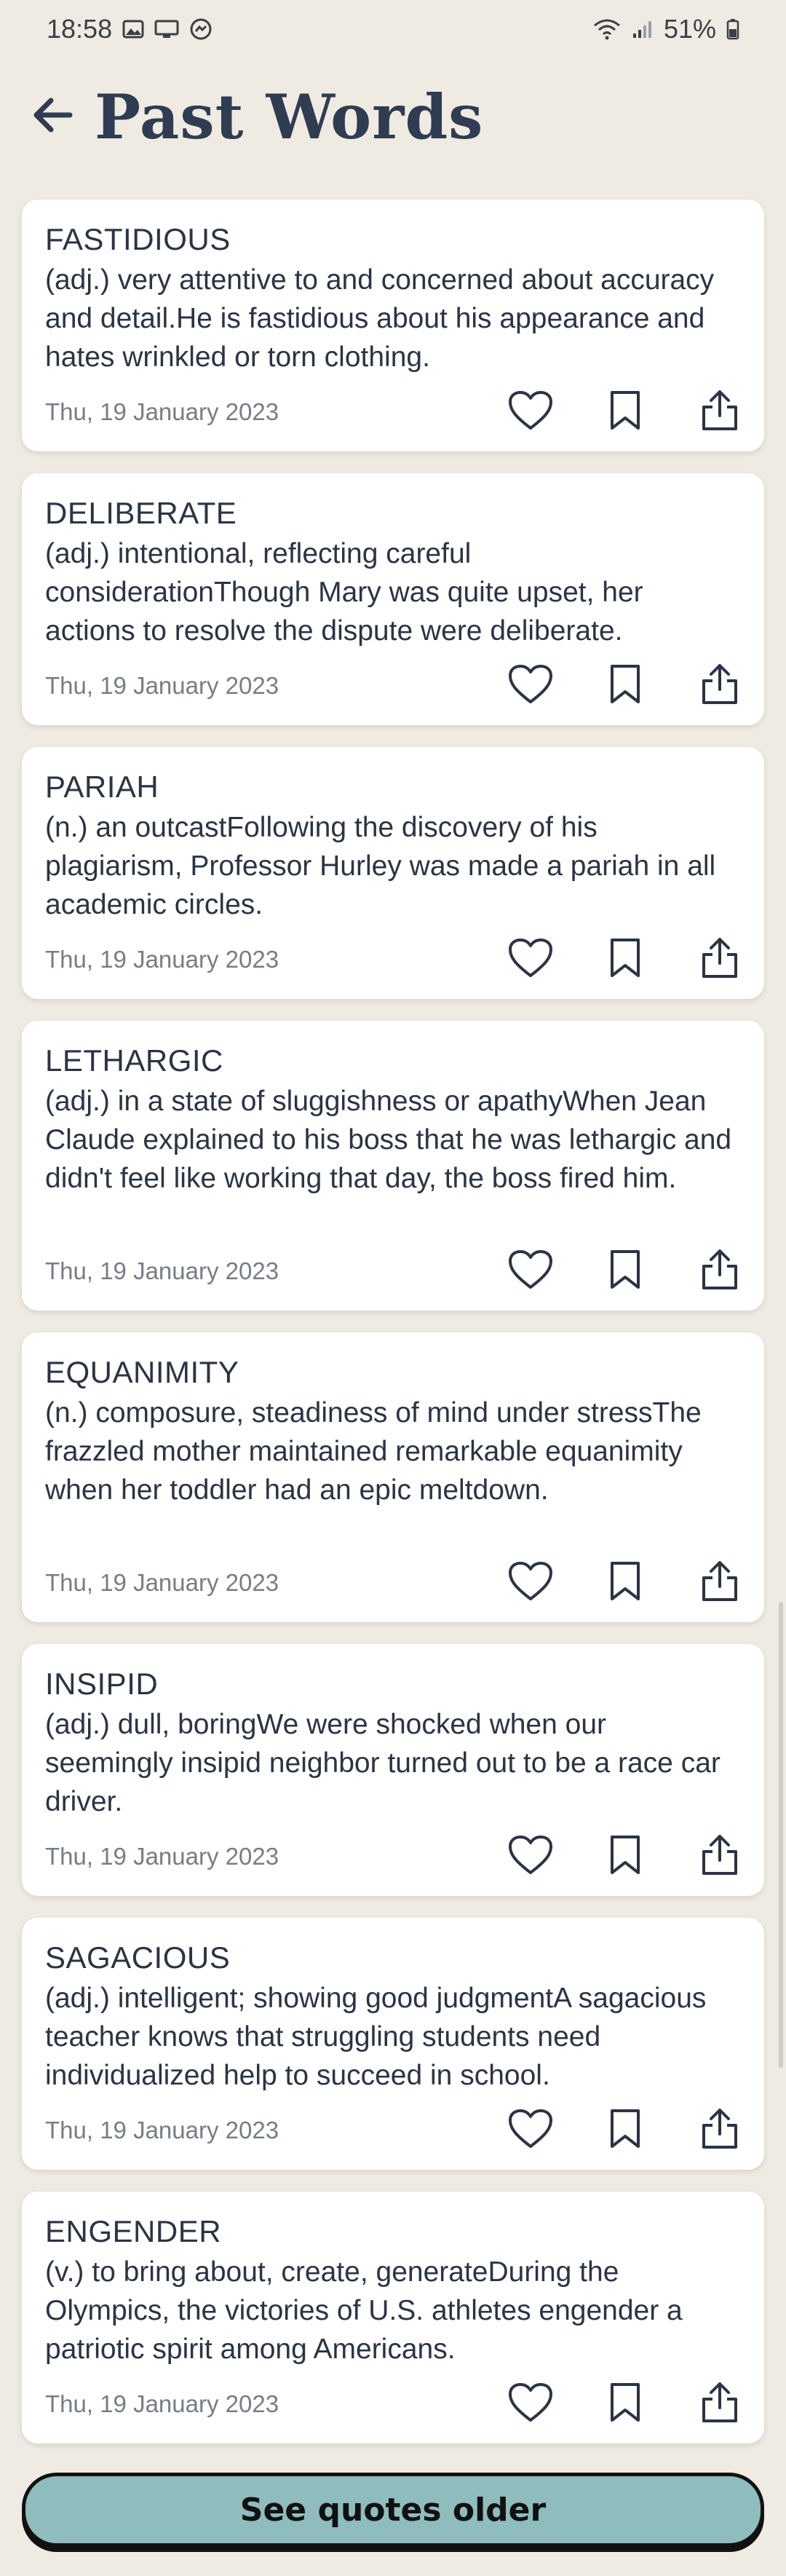 The width and height of the screenshot is (786, 2576). I want to click on word-title: DELIBERATE, so click(141, 513).